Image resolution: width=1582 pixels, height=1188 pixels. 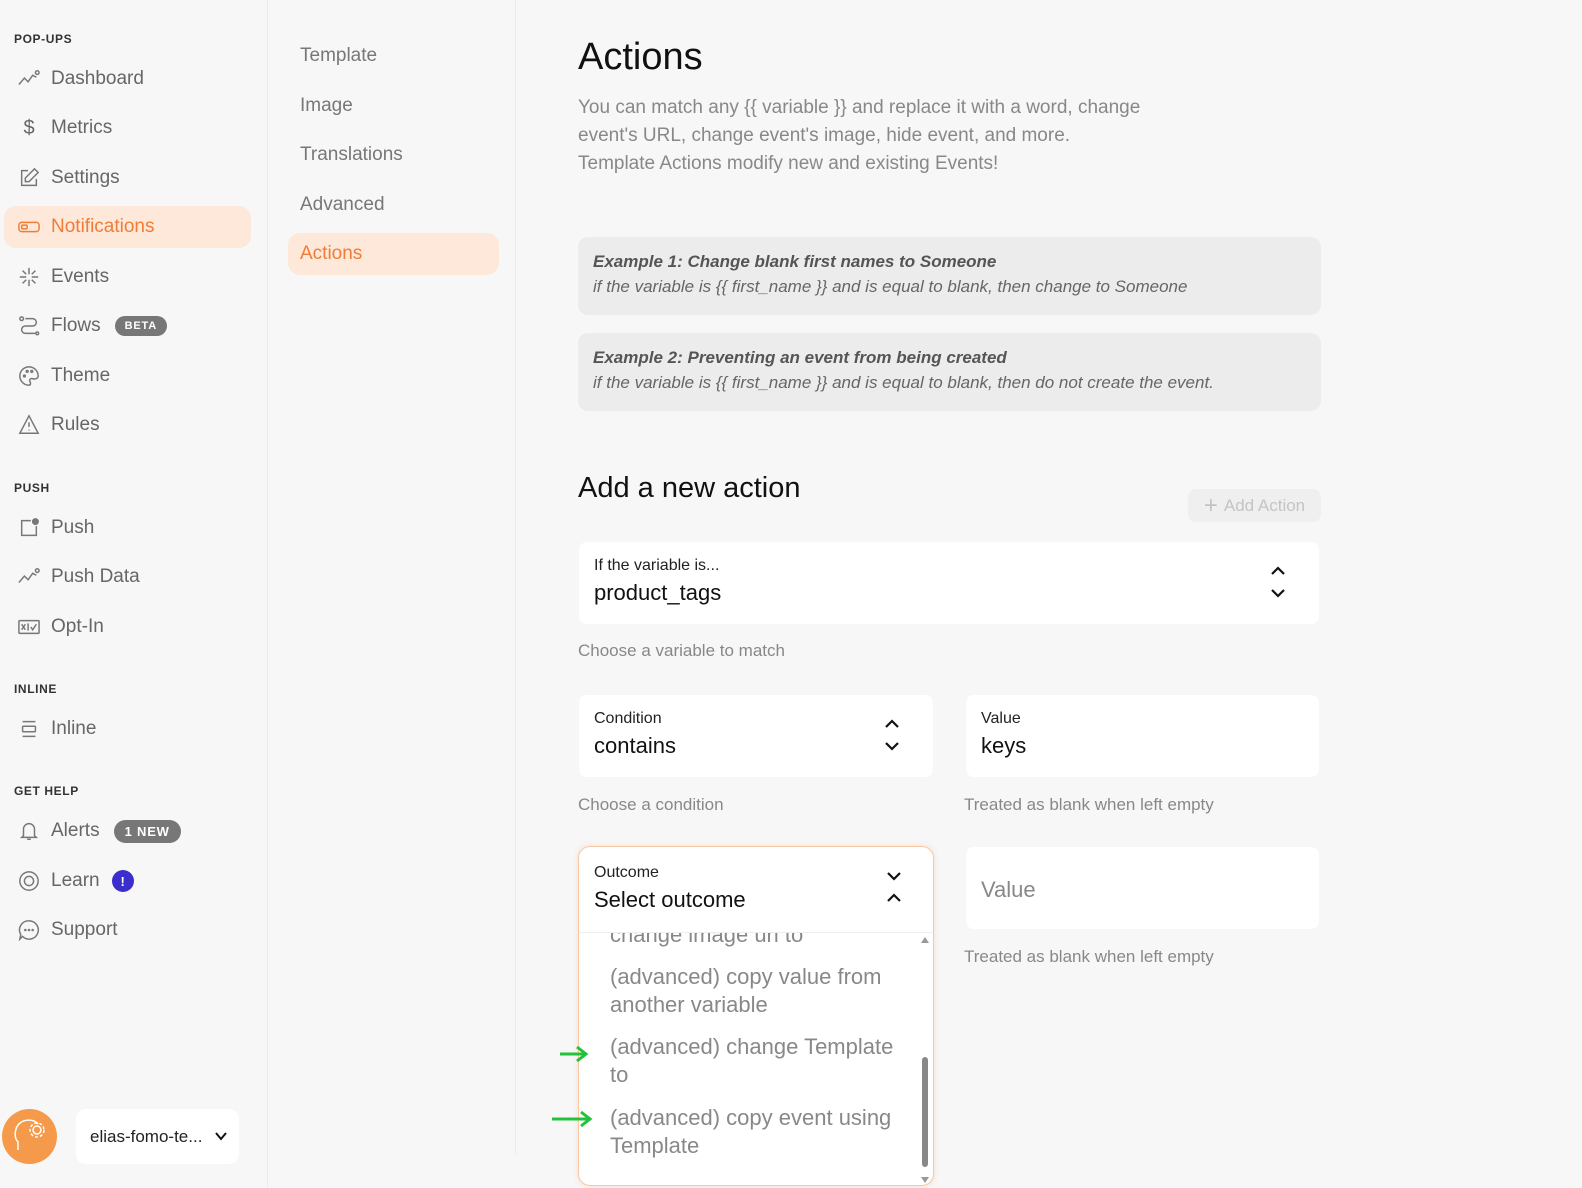 I want to click on outcome-option: (advanced) copy event using Template, so click(x=755, y=1132).